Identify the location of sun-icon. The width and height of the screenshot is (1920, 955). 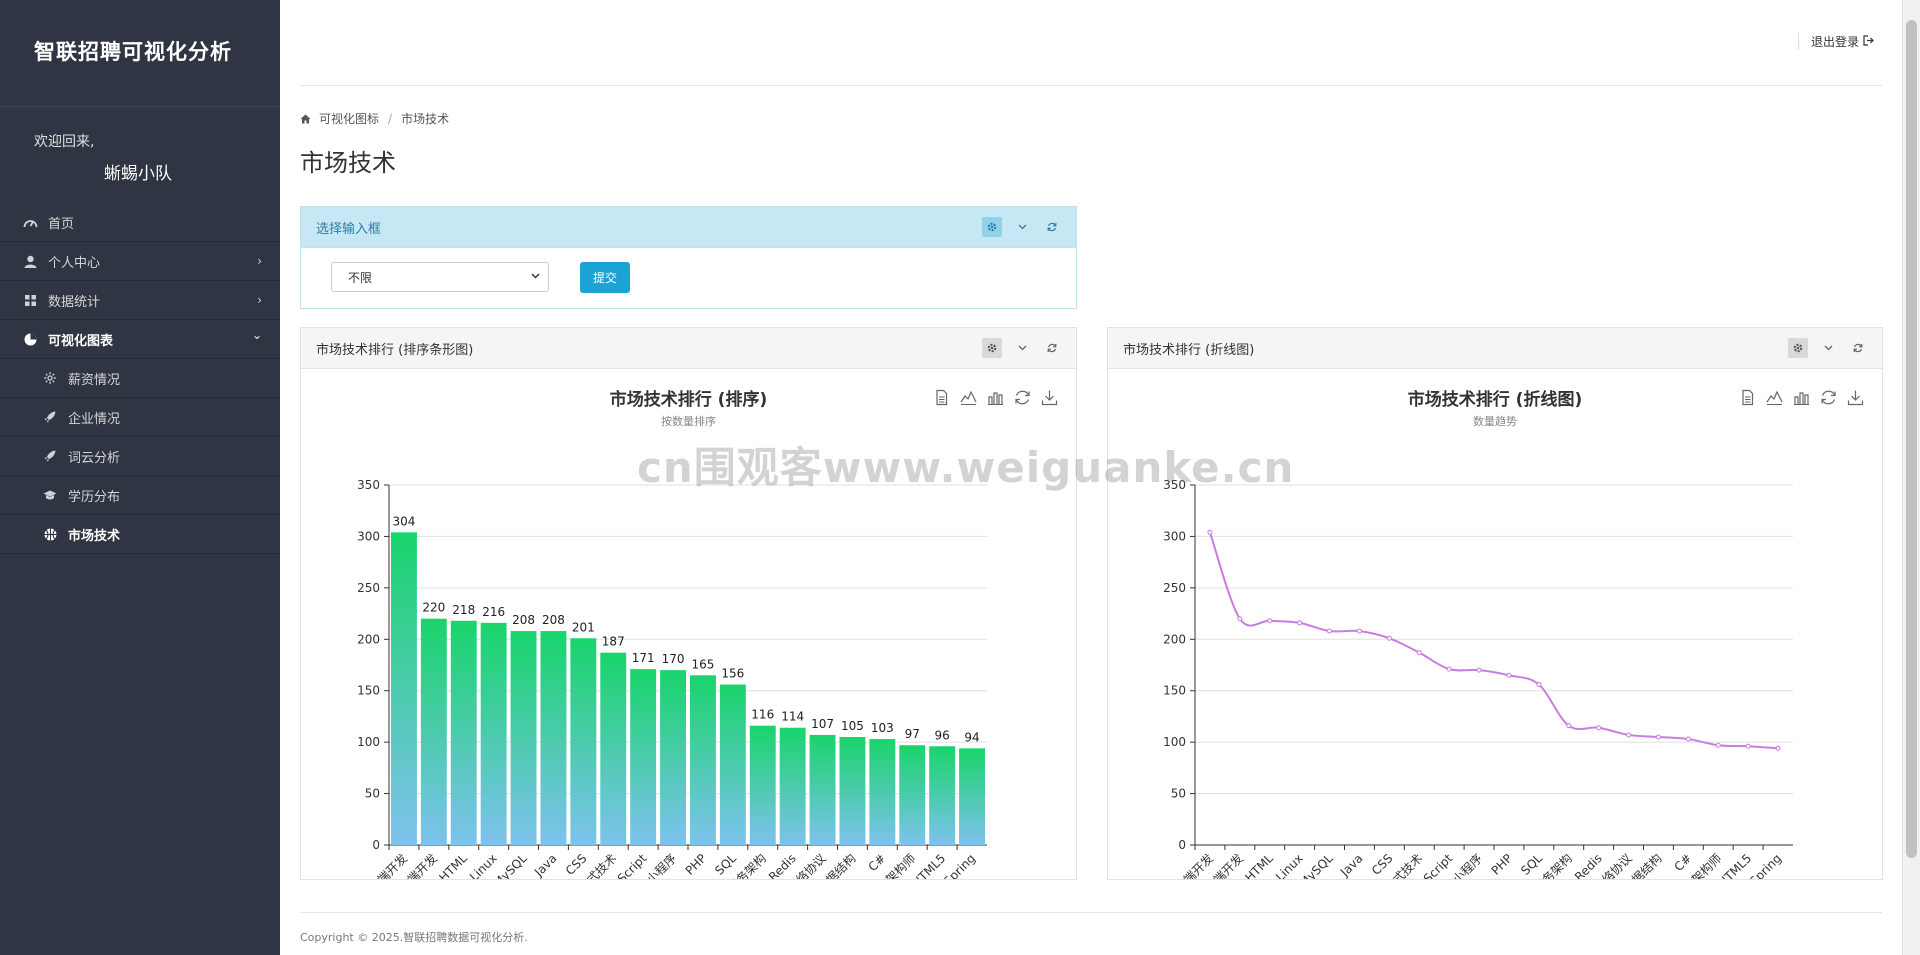
(50, 378).